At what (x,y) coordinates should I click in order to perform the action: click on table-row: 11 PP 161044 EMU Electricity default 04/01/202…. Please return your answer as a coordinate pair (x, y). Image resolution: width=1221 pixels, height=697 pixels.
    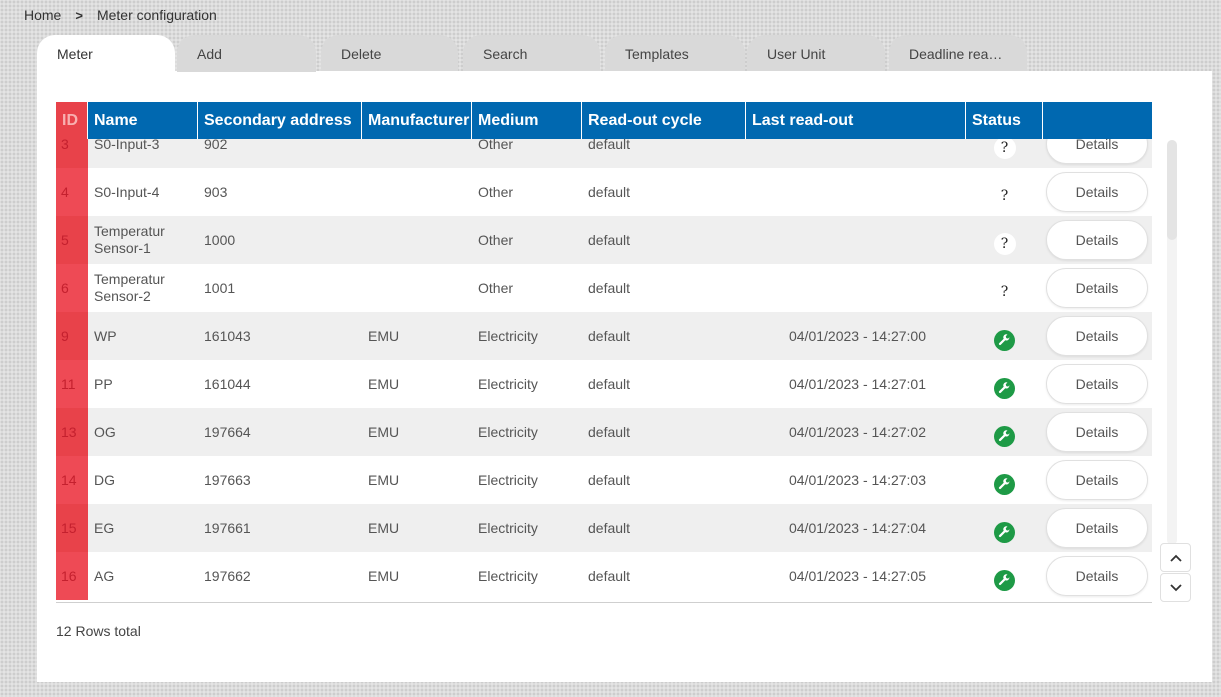
    Looking at the image, I should click on (604, 384).